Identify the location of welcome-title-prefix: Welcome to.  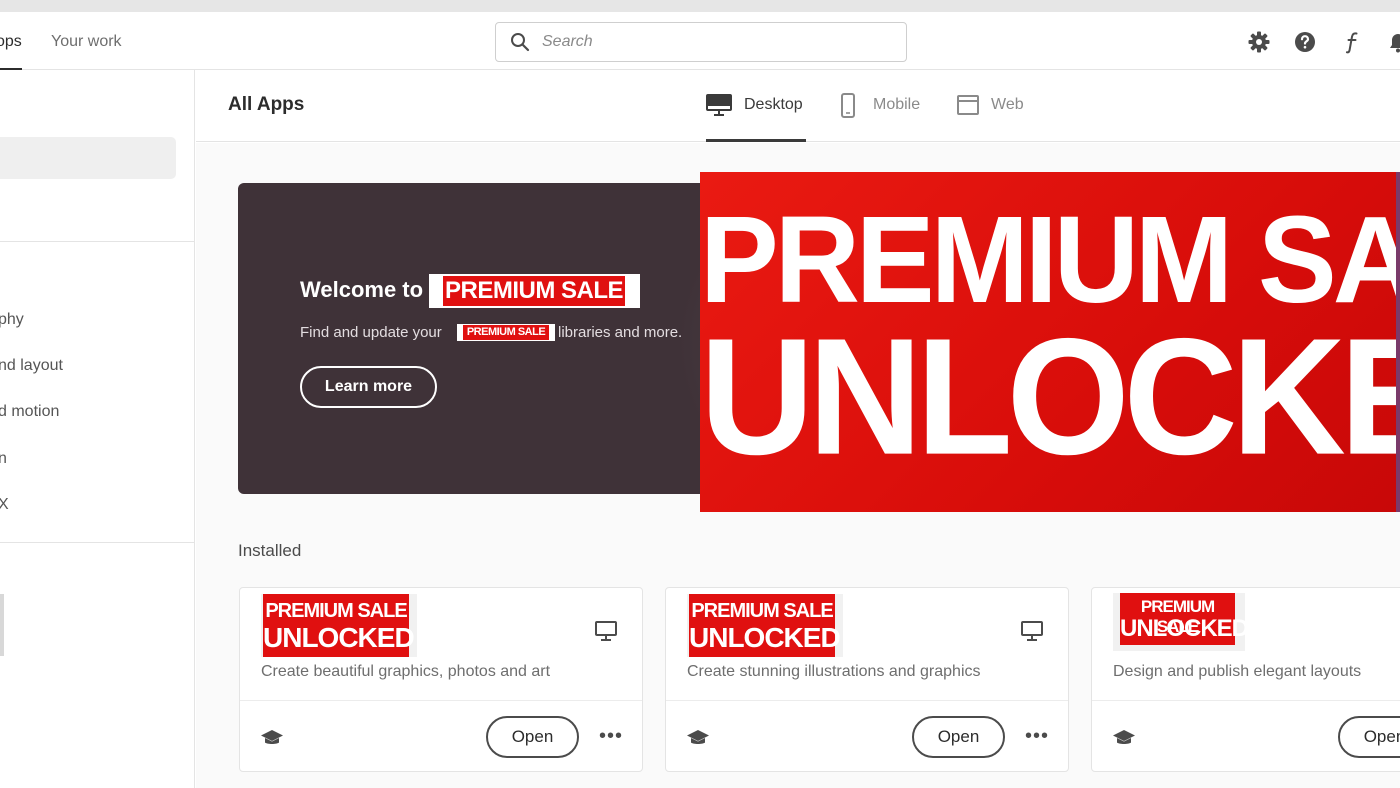
(362, 289).